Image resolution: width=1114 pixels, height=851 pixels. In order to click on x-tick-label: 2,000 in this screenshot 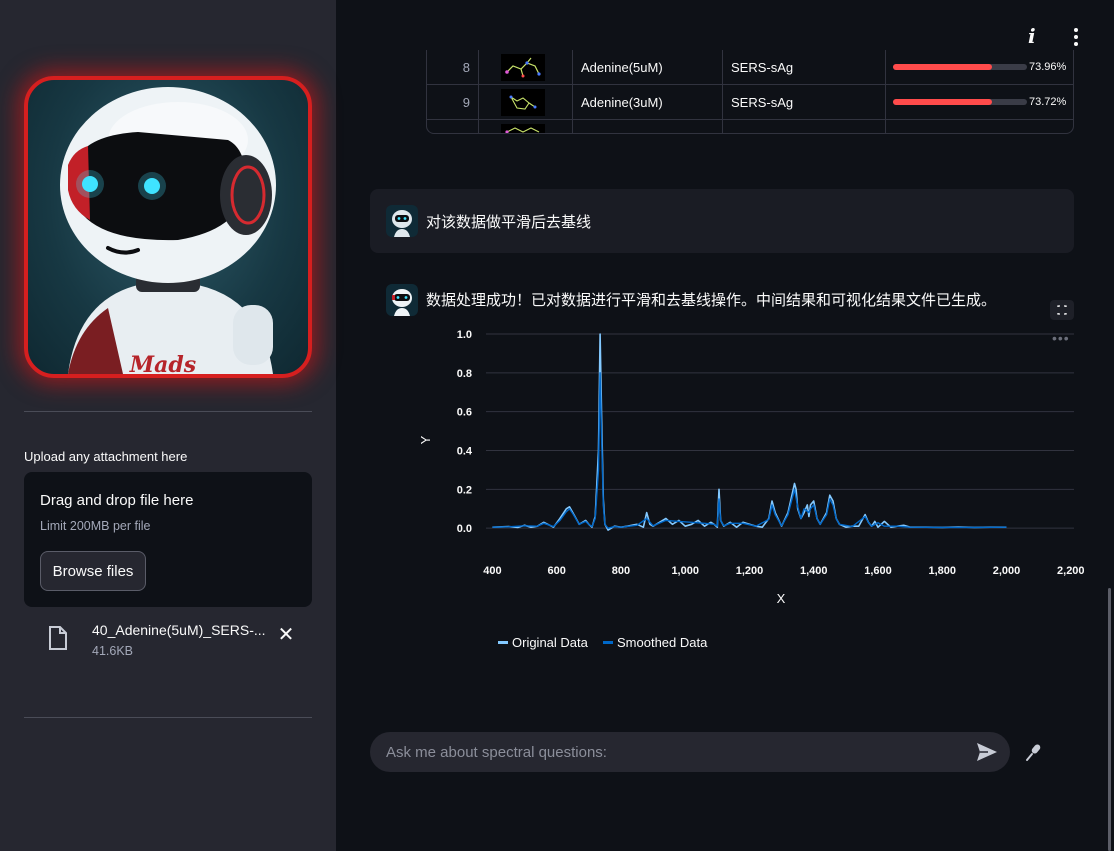, I will do `click(1007, 571)`.